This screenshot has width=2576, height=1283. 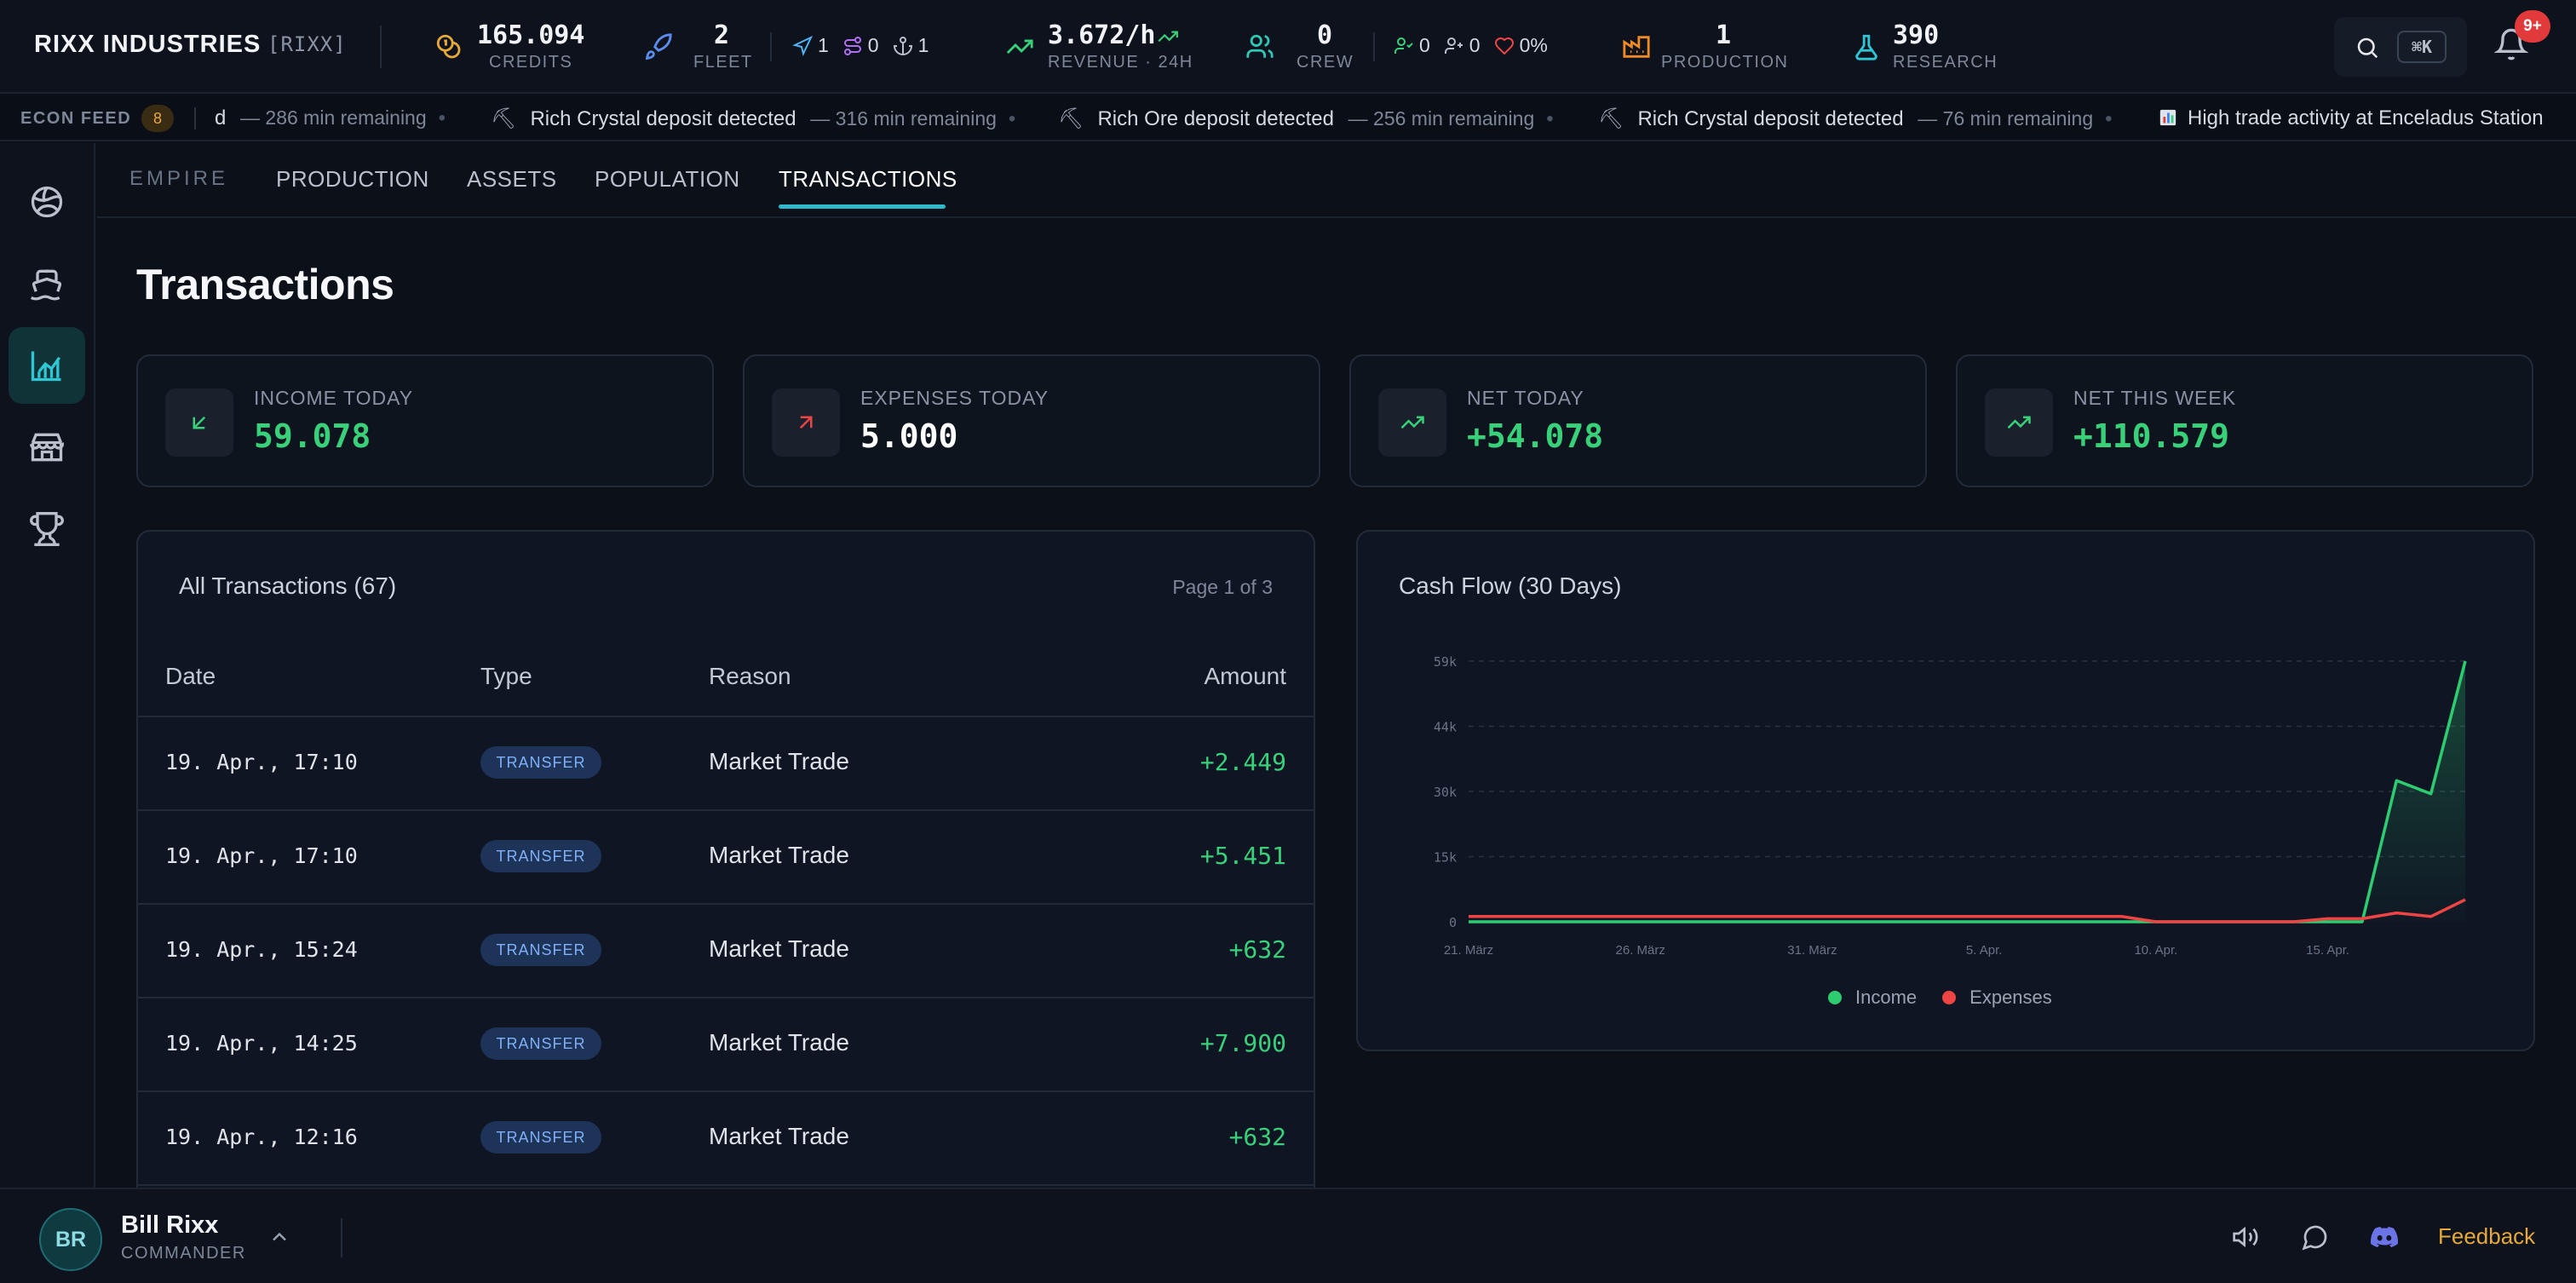 What do you see at coordinates (1246, 676) in the screenshot?
I see `col-amount: Amount` at bounding box center [1246, 676].